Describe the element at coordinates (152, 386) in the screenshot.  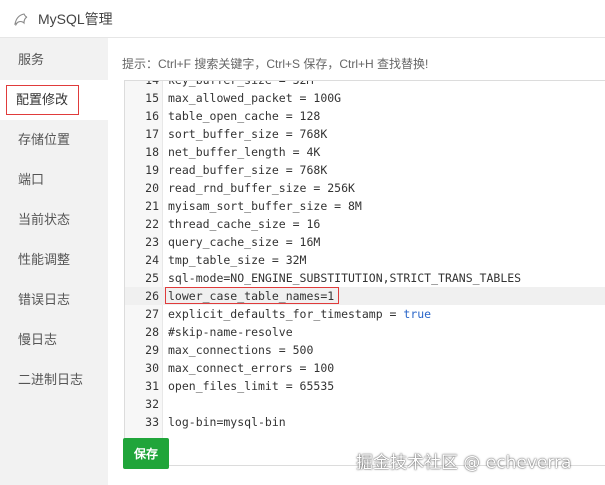
I see `line-number: 31` at that location.